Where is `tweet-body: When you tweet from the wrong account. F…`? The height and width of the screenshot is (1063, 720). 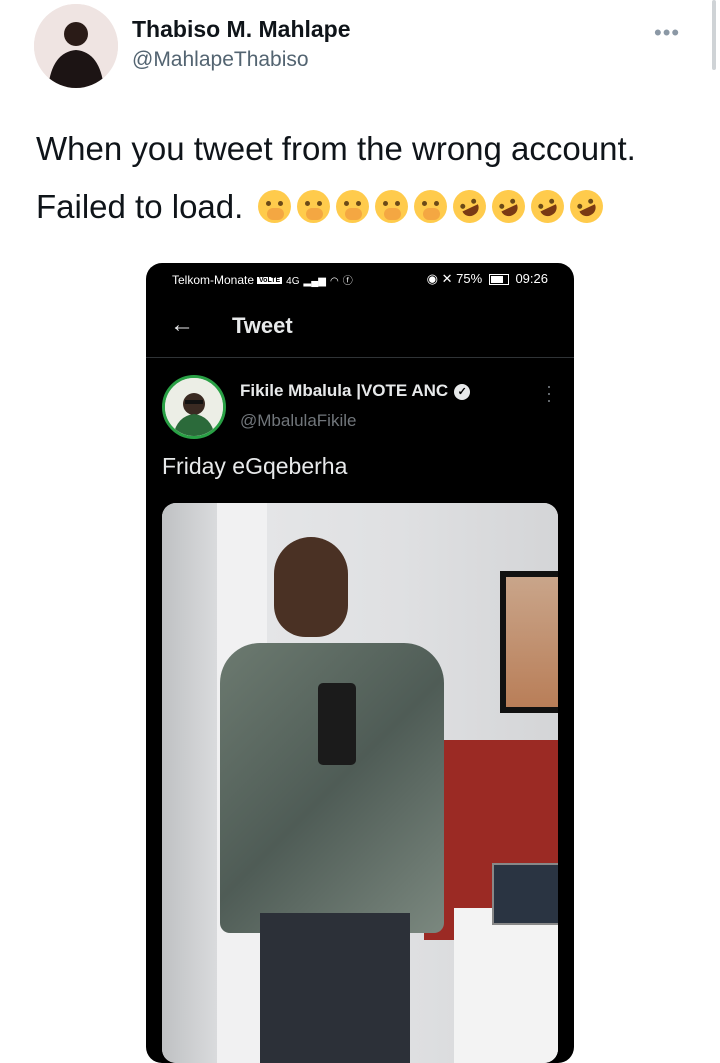
tweet-body: When you tweet from the wrong account. F… is located at coordinates (336, 178).